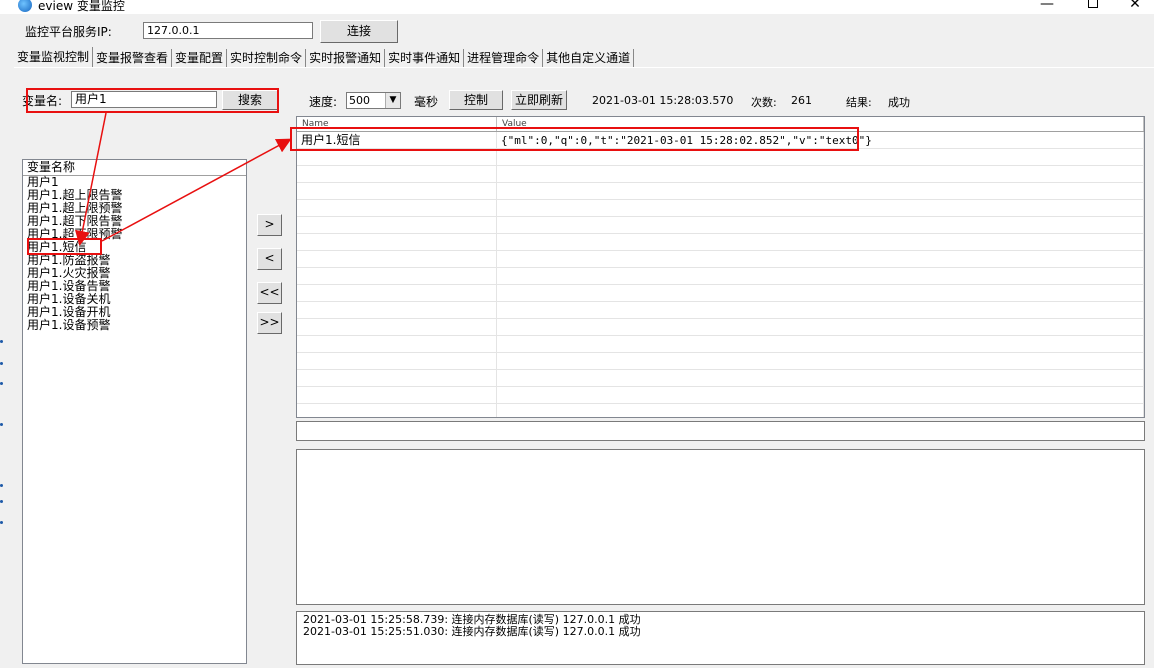 Image resolution: width=1154 pixels, height=668 pixels. What do you see at coordinates (90, 179) in the screenshot?
I see `annotation-arrow-search-to-list` at bounding box center [90, 179].